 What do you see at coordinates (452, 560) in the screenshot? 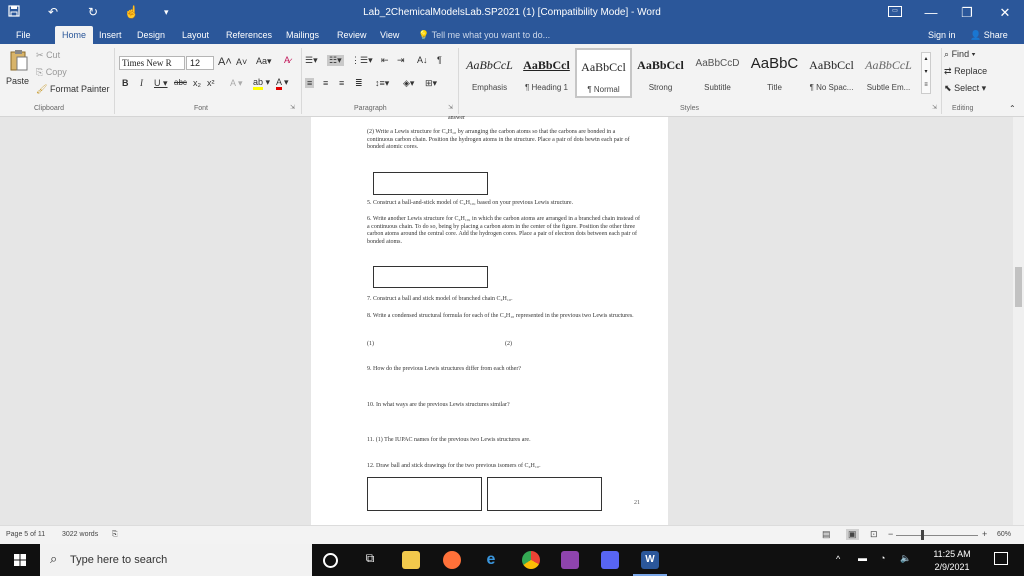
I see `firefox-icon` at bounding box center [452, 560].